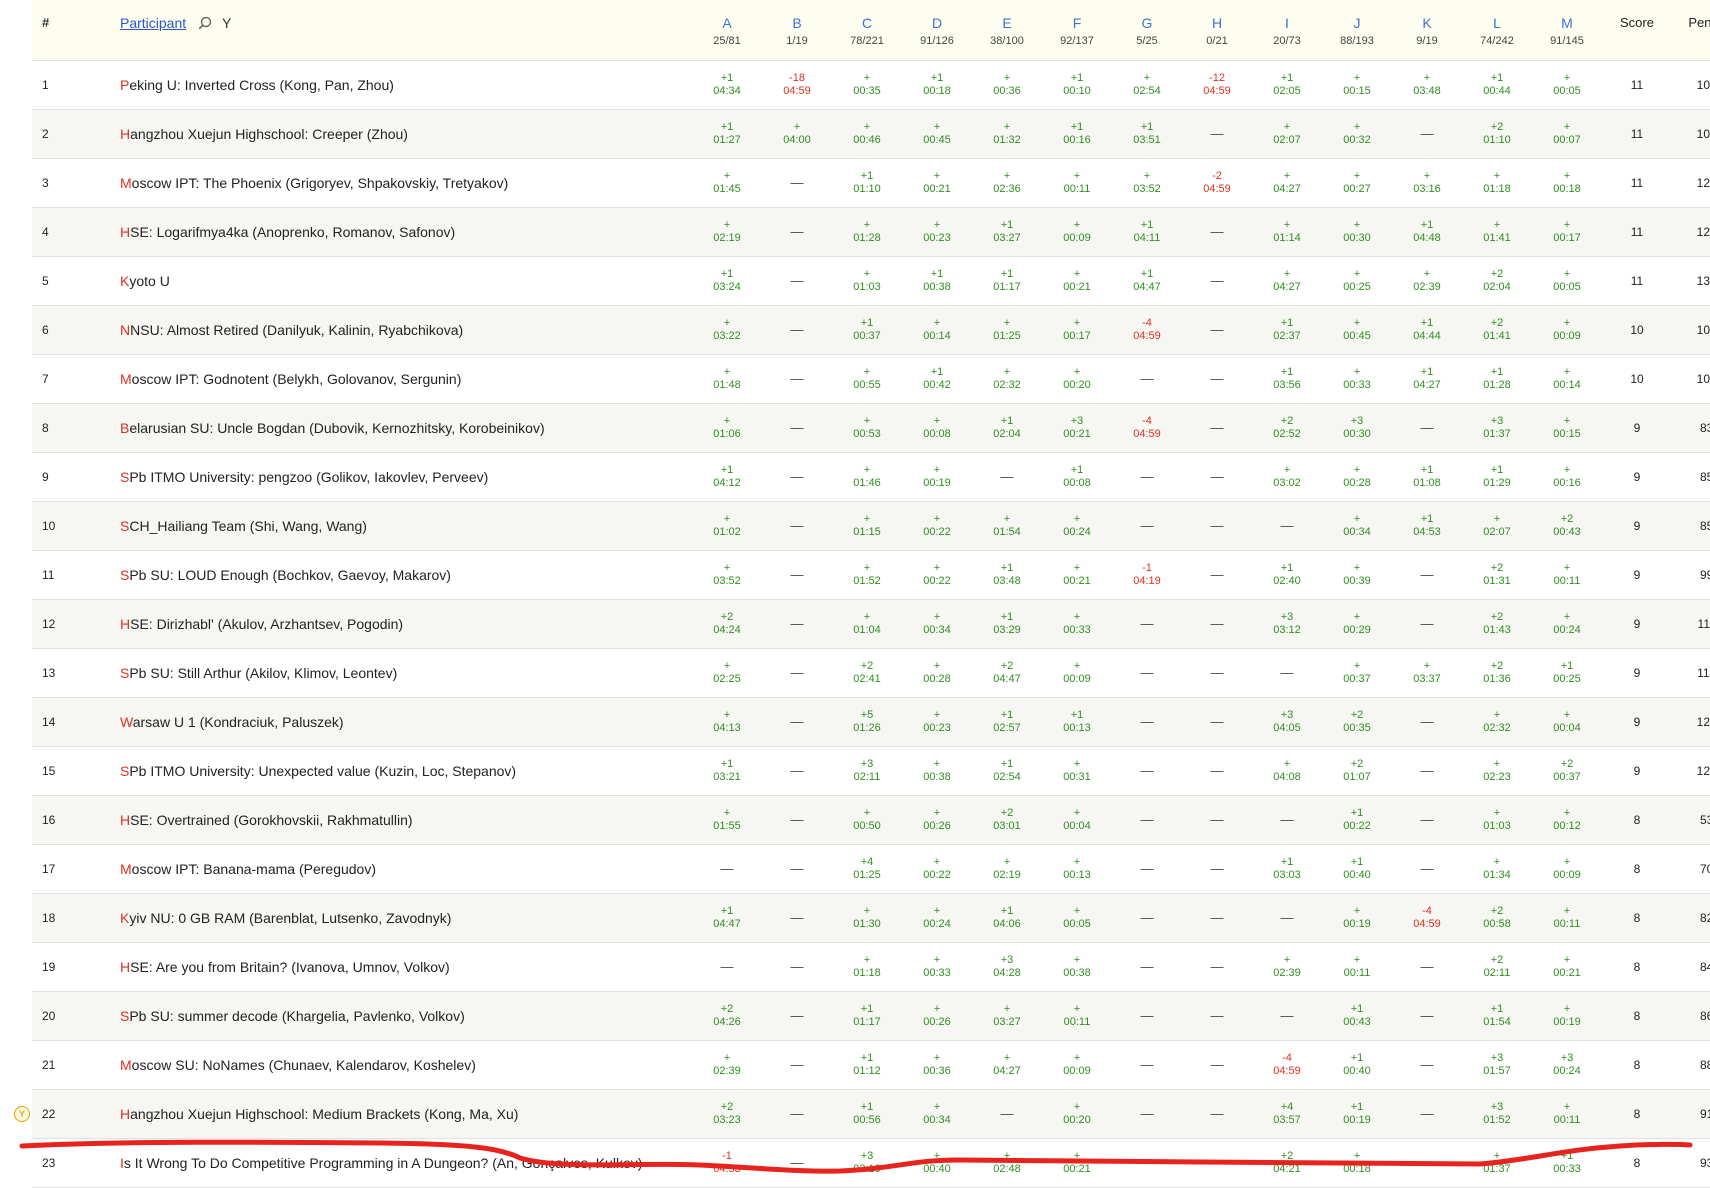 The image size is (1710, 1188). Describe the element at coordinates (406, 869) in the screenshot. I see `participant-cell: Moscow IPT: Banana-mama (Peregudov)` at that location.